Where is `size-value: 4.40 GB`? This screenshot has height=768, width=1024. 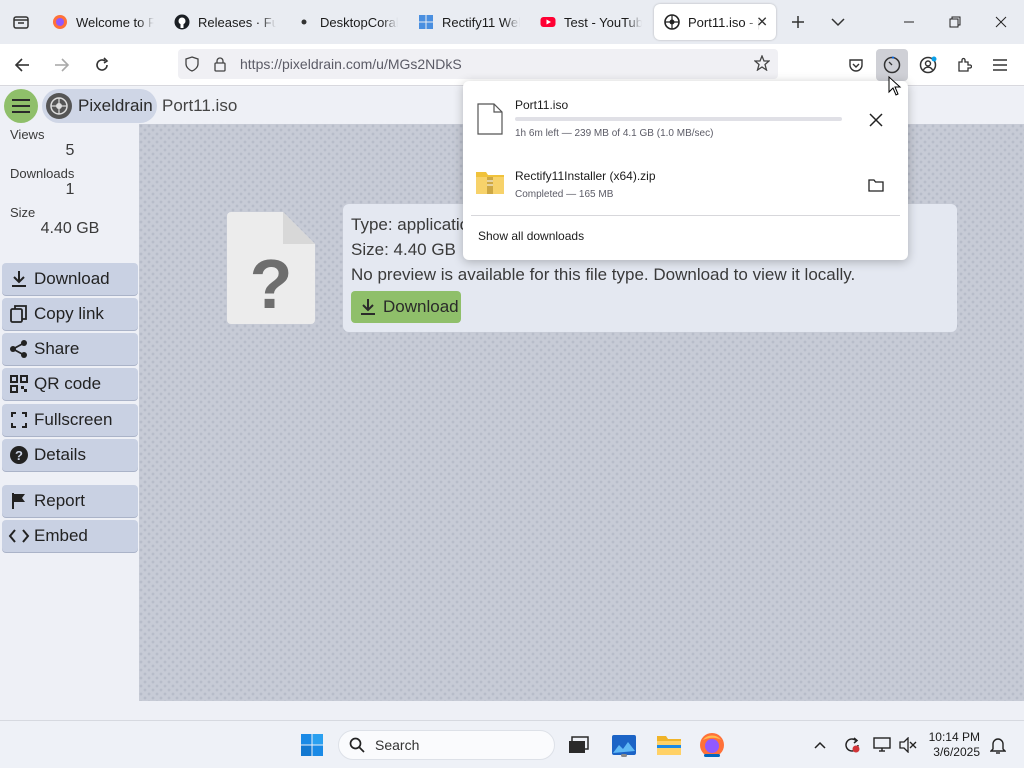 size-value: 4.40 GB is located at coordinates (70, 228).